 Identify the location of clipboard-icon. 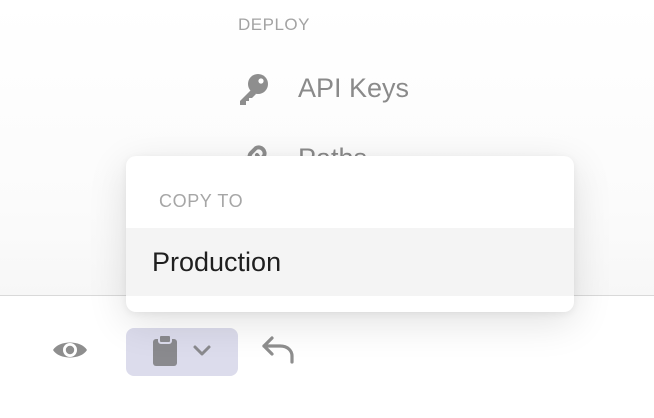
(165, 352).